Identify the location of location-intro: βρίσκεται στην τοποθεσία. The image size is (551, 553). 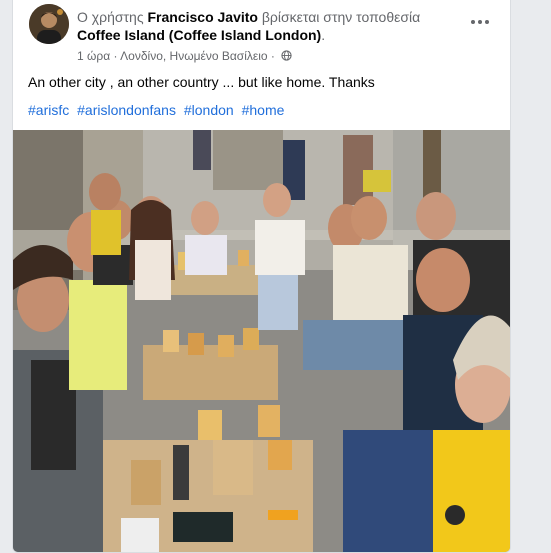
(341, 17).